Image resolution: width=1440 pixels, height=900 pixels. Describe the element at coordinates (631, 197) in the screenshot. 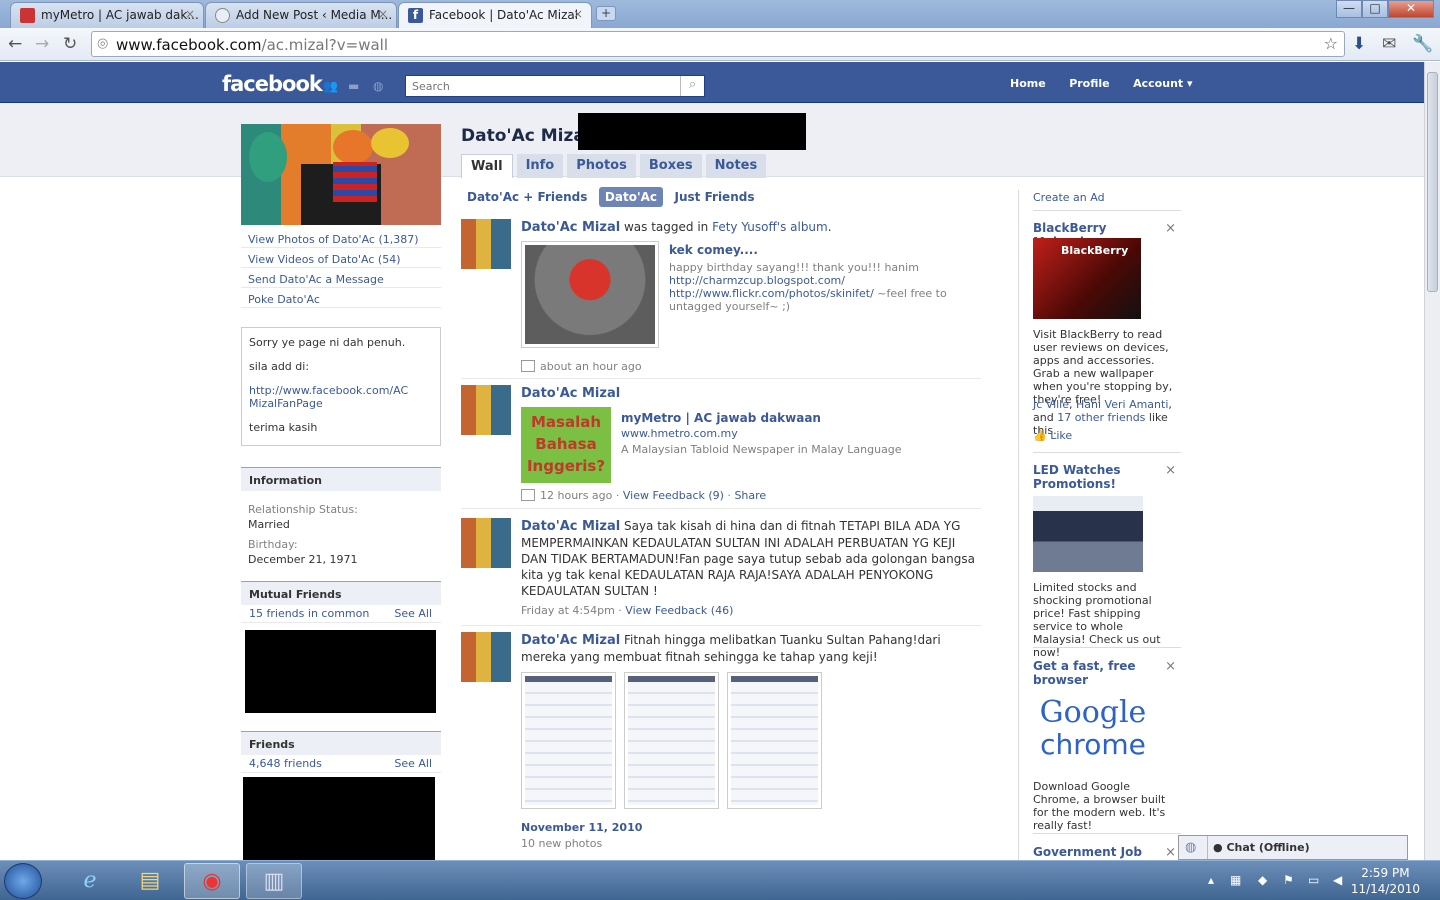

I see `filter-owner: Dato'Ac` at that location.